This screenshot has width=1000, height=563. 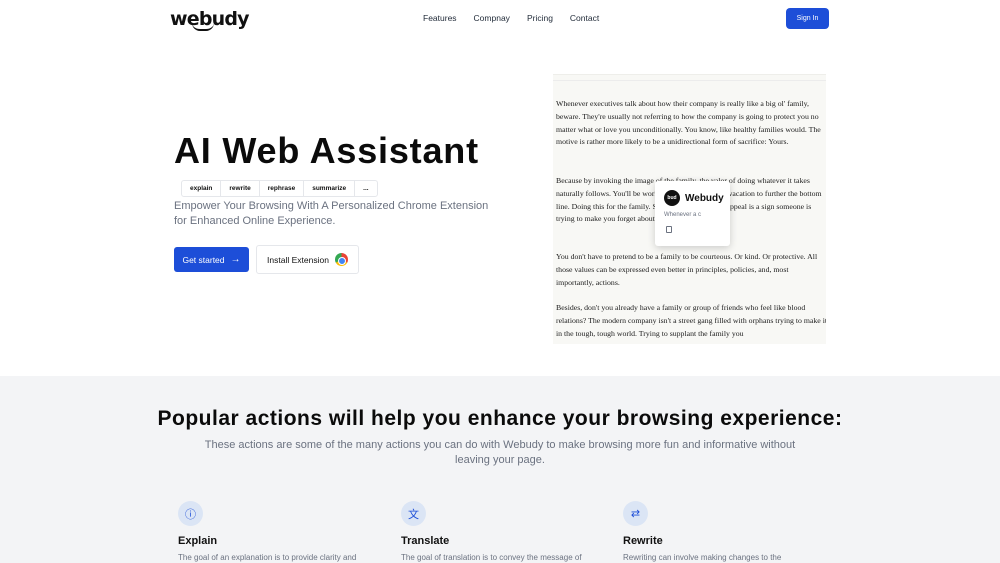 What do you see at coordinates (202, 188) in the screenshot?
I see `action-tab-explain: explain` at bounding box center [202, 188].